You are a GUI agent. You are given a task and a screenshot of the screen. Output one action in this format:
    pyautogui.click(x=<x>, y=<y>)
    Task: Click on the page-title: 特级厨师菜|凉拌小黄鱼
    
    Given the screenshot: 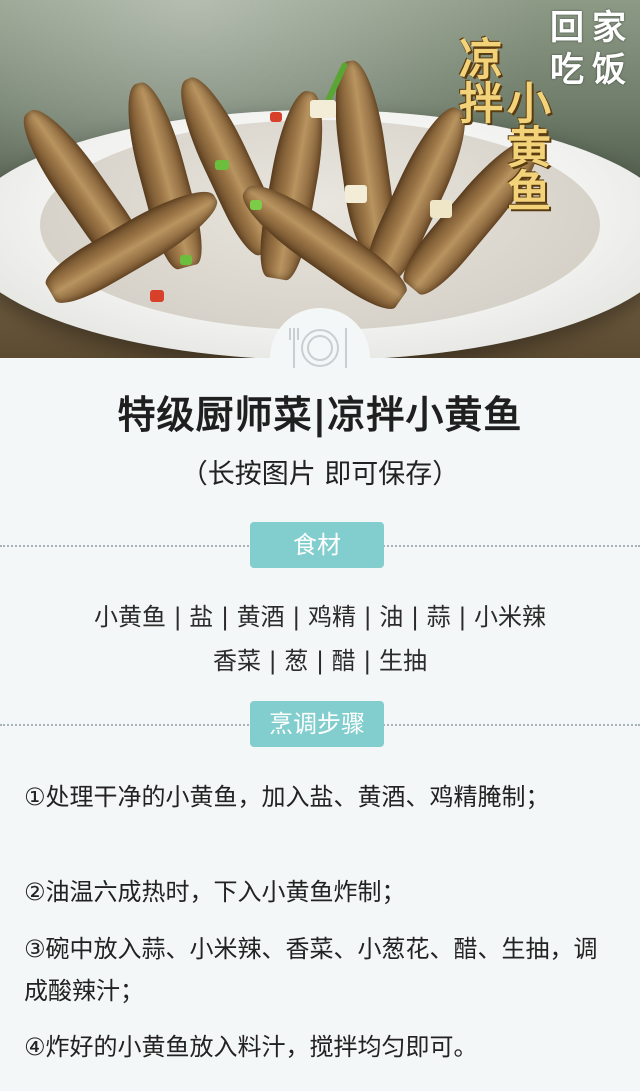 What is the action you would take?
    pyautogui.click(x=320, y=415)
    